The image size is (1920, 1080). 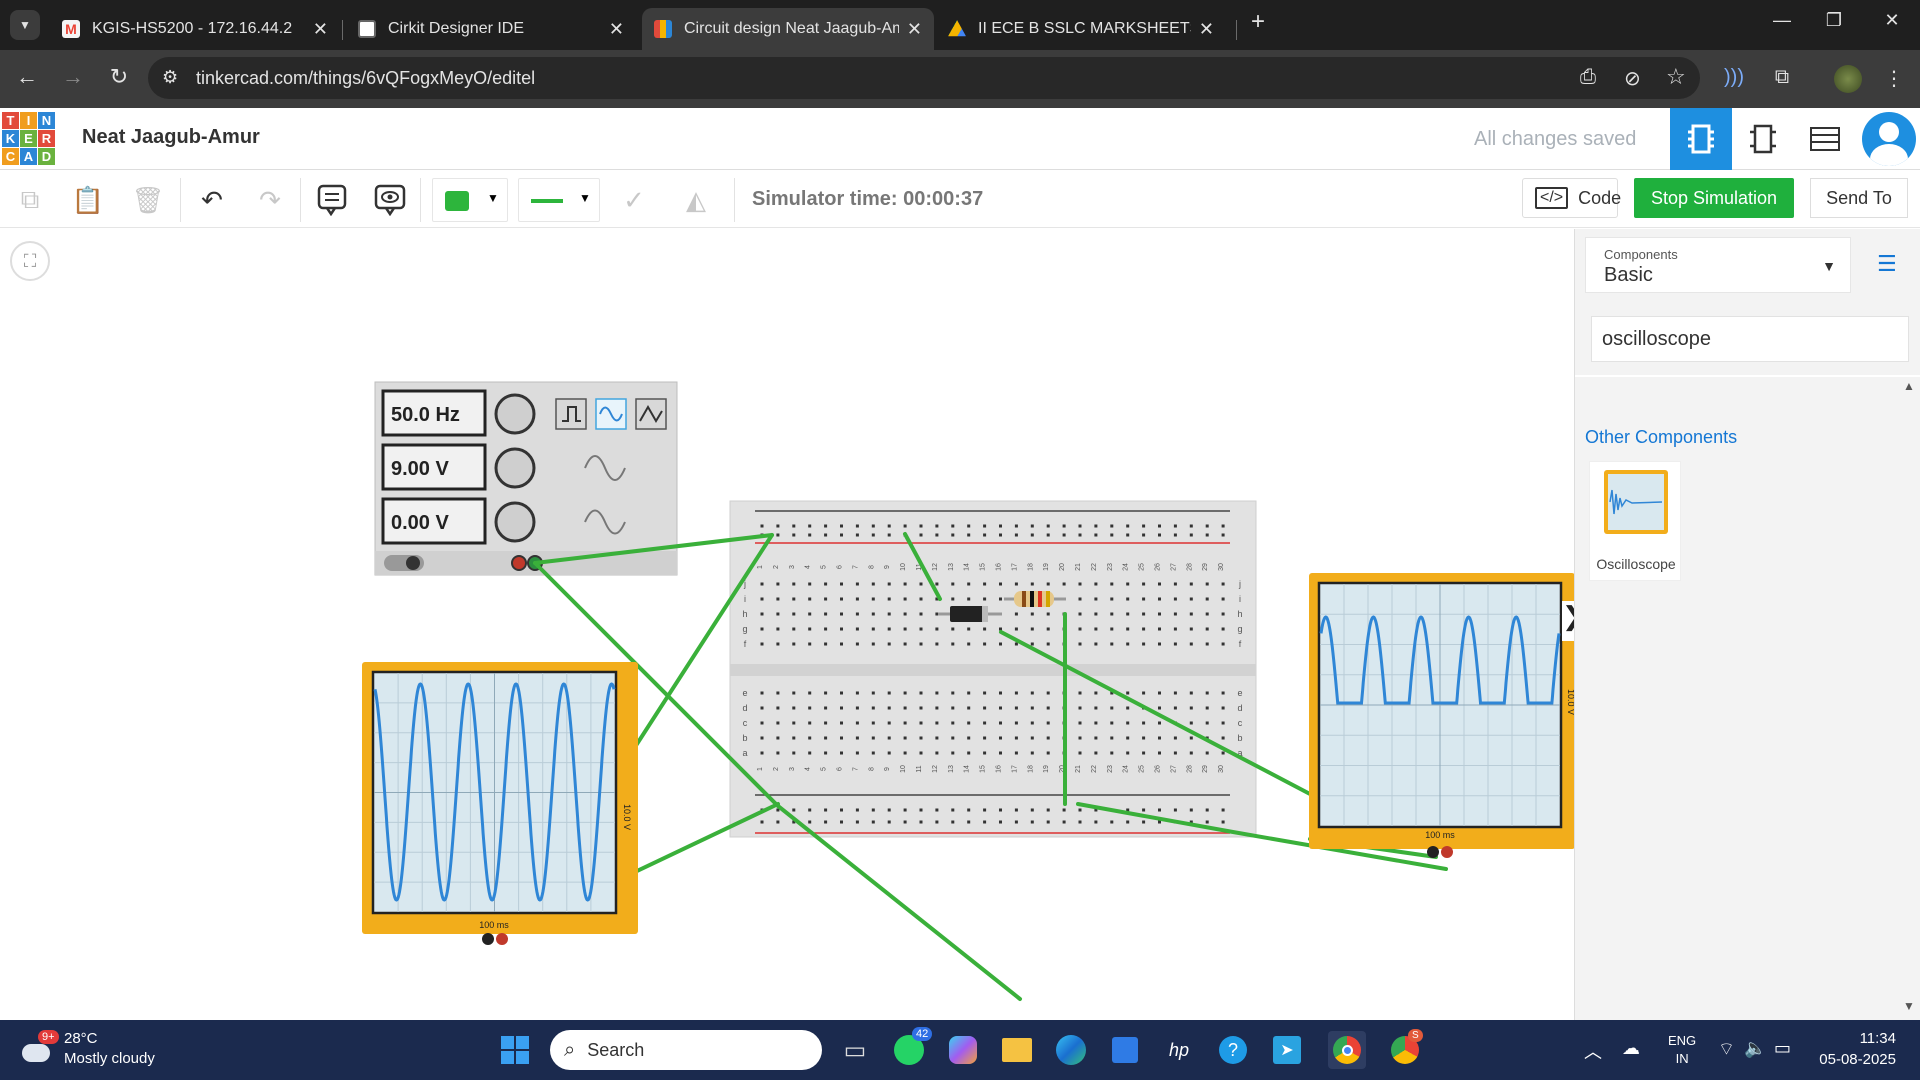 I want to click on copy-icon: ⧉, so click(x=30, y=200).